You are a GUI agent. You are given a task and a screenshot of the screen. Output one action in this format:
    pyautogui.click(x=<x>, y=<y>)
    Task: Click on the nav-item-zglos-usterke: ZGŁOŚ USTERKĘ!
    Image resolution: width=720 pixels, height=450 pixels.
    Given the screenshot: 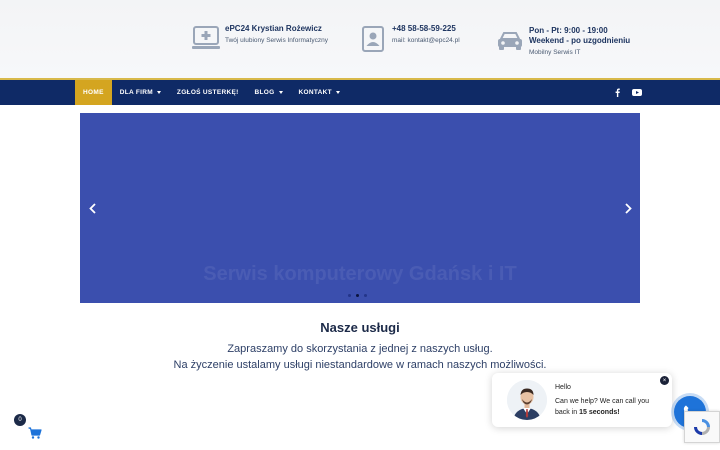 What is the action you would take?
    pyautogui.click(x=208, y=92)
    